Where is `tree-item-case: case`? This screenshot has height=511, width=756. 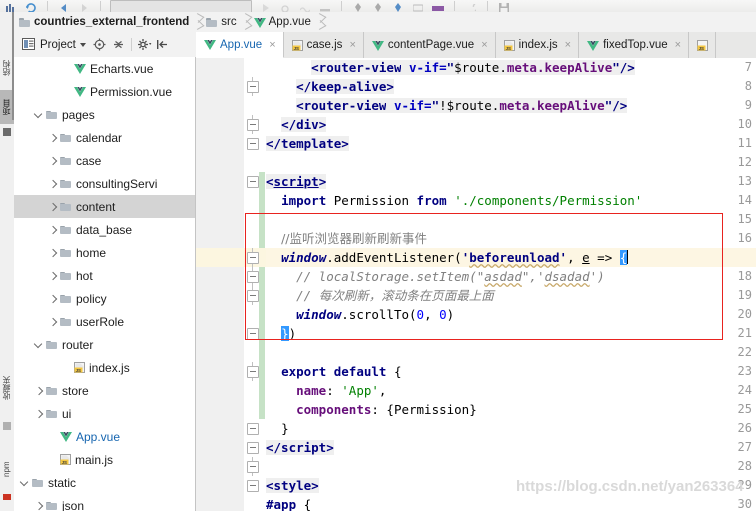 tree-item-case: case is located at coordinates (105, 160).